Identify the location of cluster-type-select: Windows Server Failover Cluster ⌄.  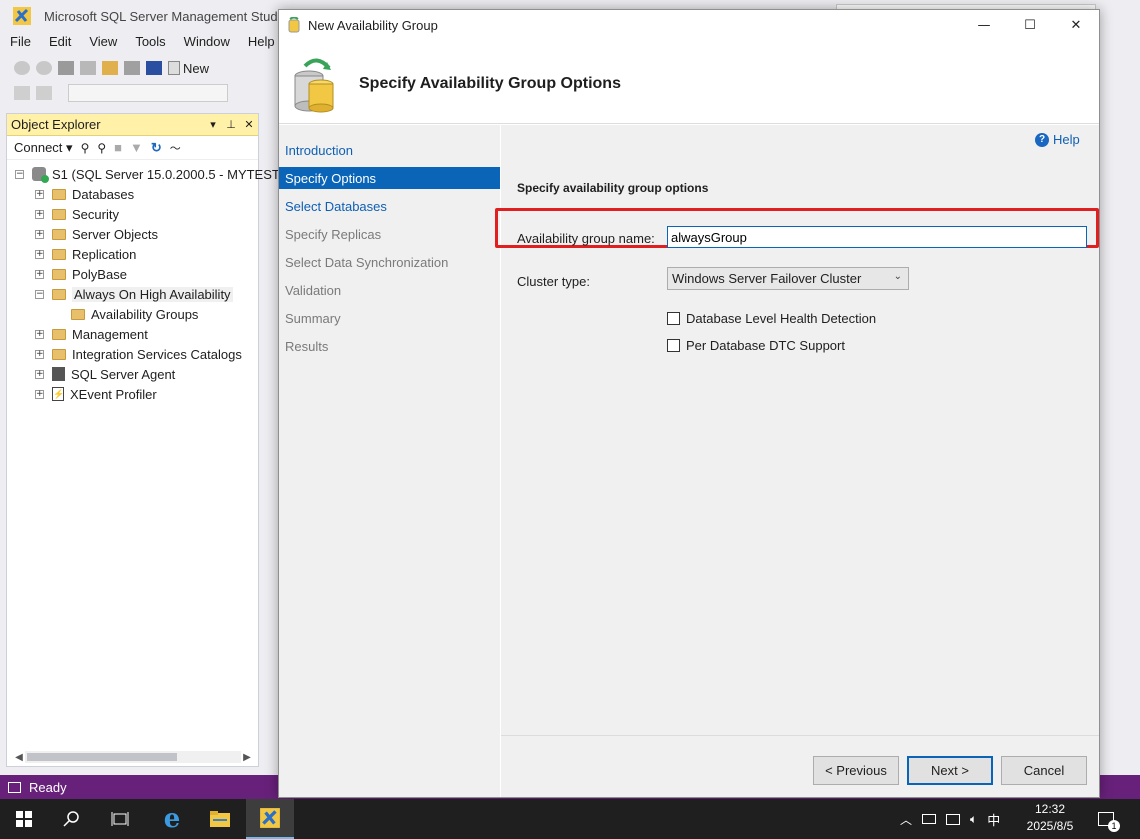
(788, 278).